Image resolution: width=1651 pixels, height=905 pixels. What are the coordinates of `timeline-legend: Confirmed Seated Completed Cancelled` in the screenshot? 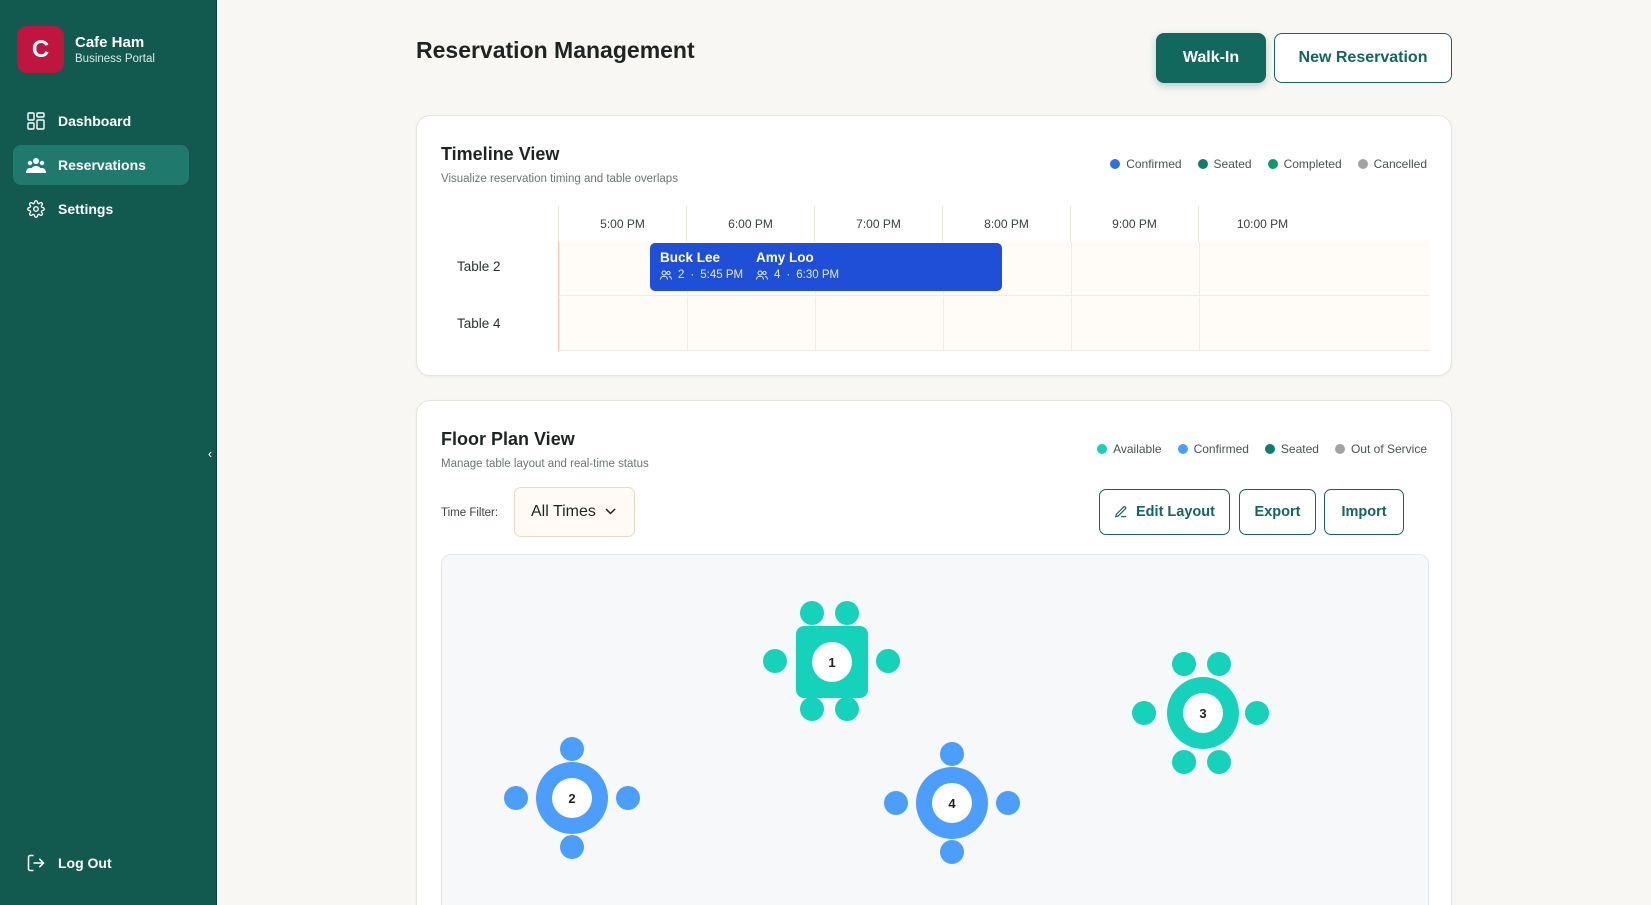 It's located at (1260, 164).